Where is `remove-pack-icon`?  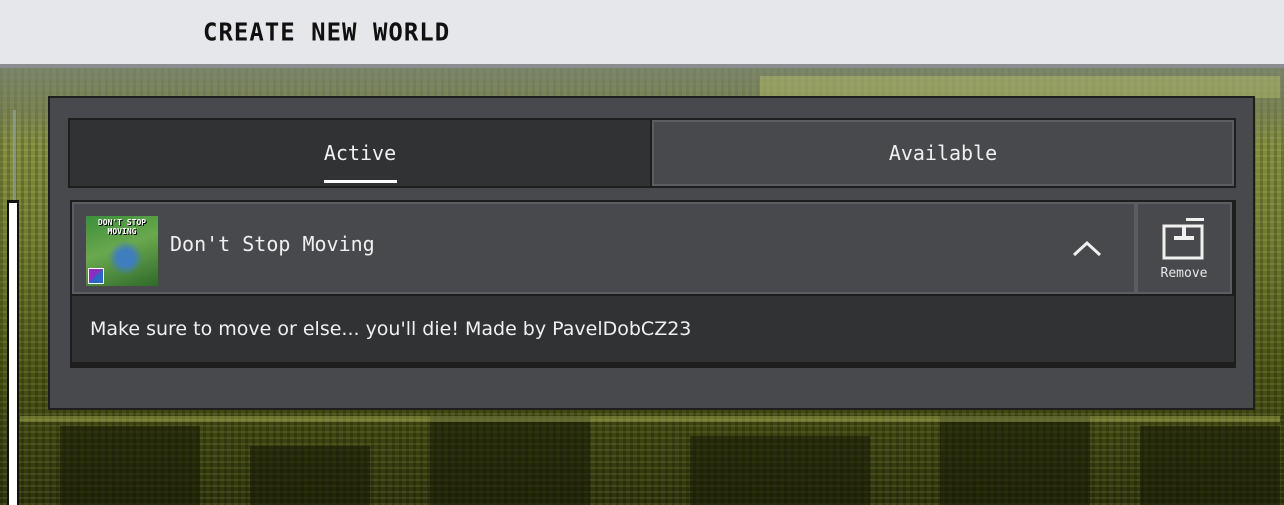 remove-pack-icon is located at coordinates (1183, 239).